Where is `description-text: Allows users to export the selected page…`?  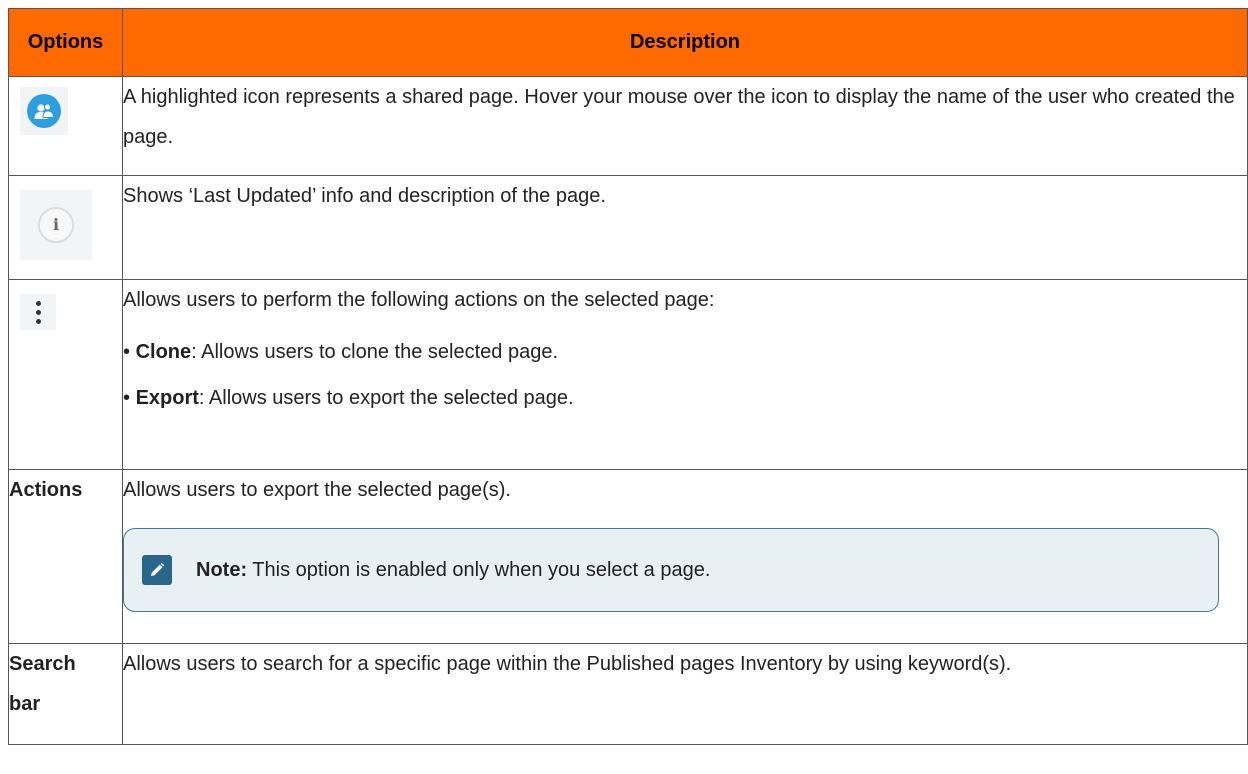 description-text: Allows users to export the selected page… is located at coordinates (317, 490).